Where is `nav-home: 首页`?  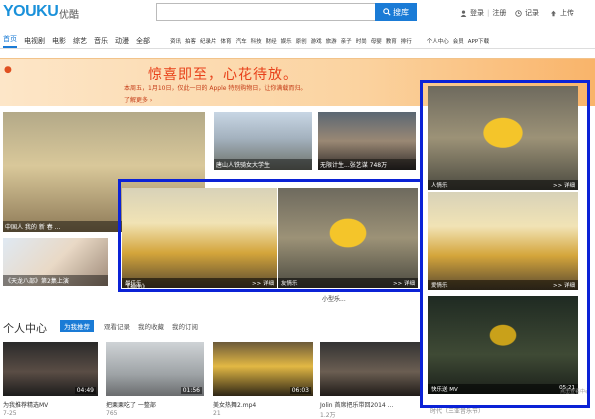
nav-home: 首页 is located at coordinates (10, 41).